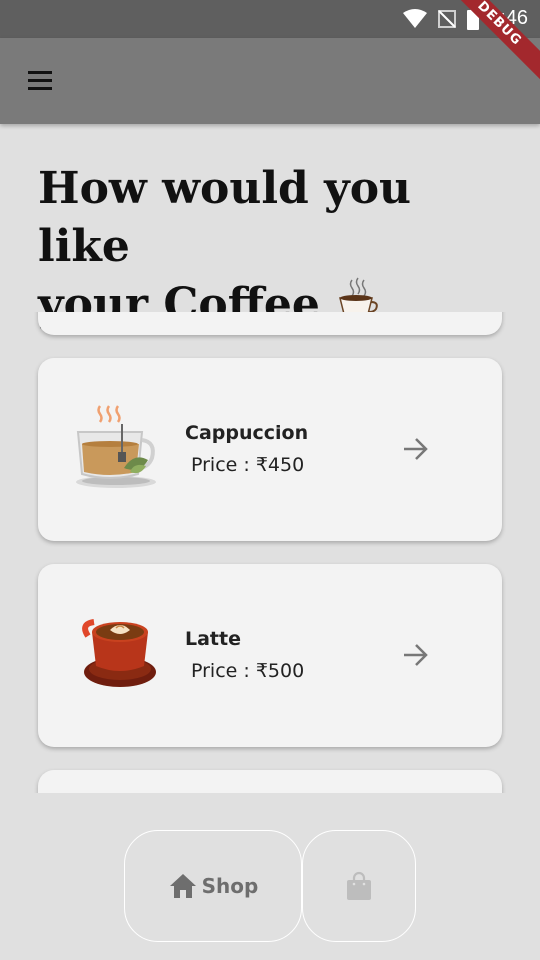 The width and height of the screenshot is (540, 960). I want to click on product-card-partial-top, so click(270, 323).